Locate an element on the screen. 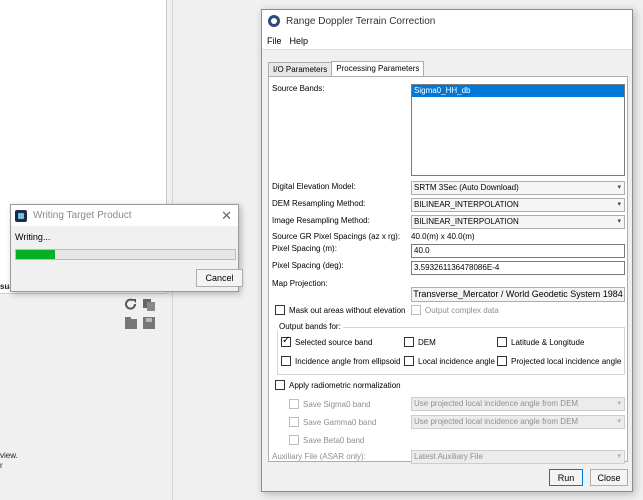 The height and width of the screenshot is (500, 643). background-text-fragment: view. is located at coordinates (9, 455).